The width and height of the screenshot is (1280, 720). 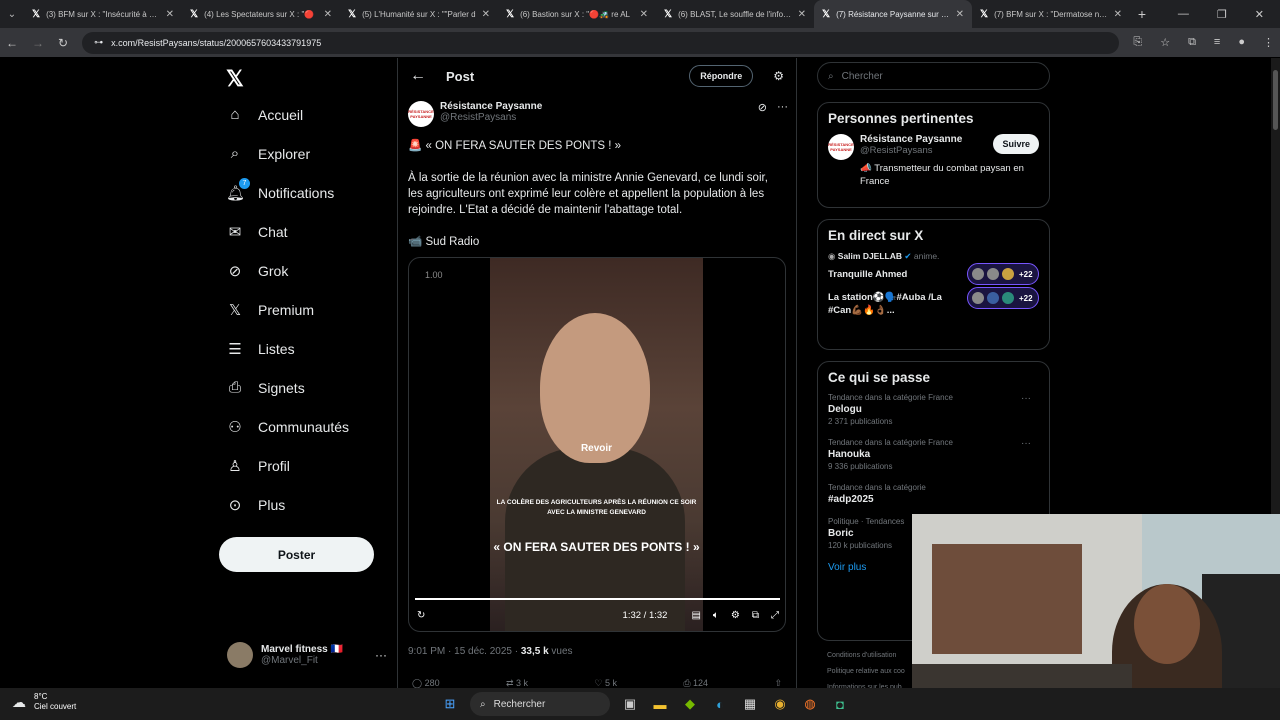 What do you see at coordinates (434, 275) in the screenshot?
I see `playback-speed: 1.00` at bounding box center [434, 275].